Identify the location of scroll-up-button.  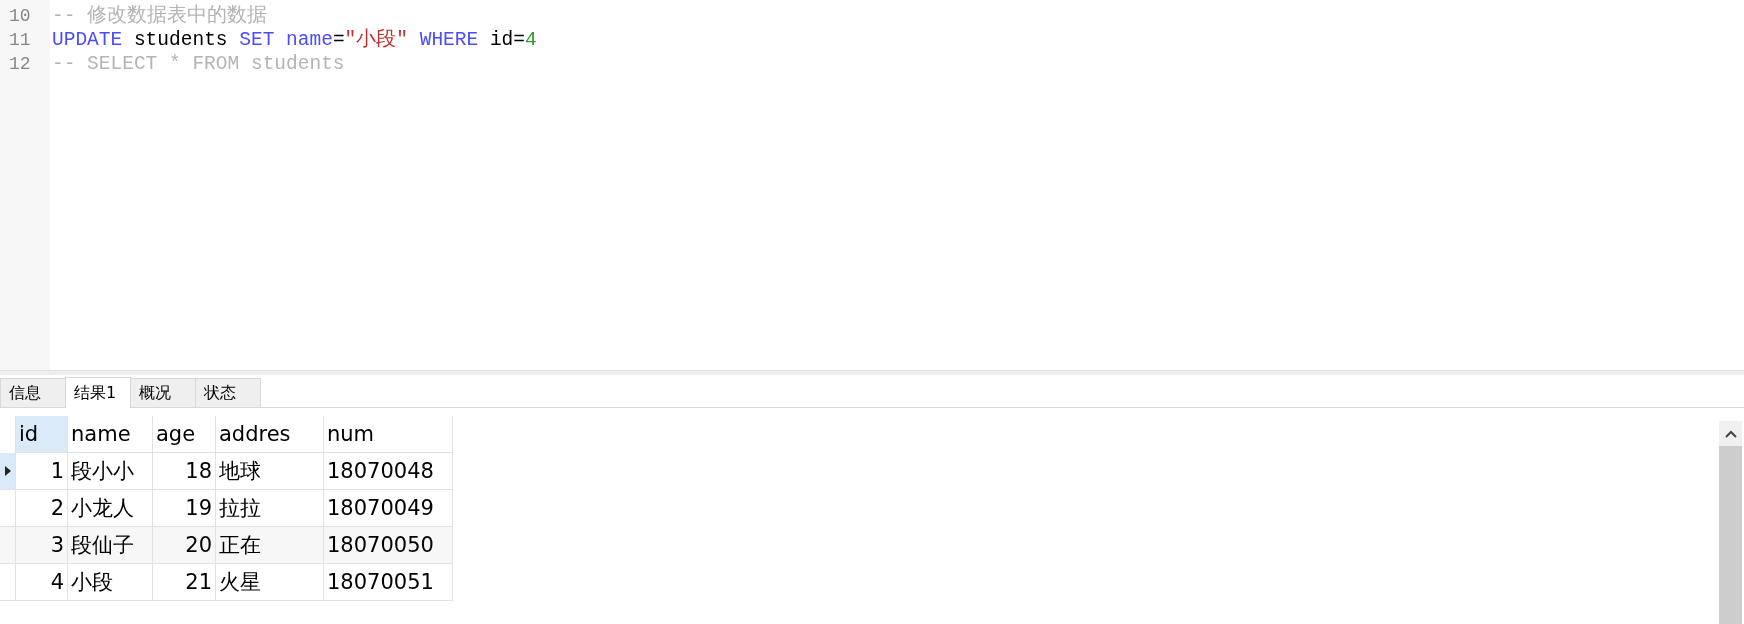
(1730, 433).